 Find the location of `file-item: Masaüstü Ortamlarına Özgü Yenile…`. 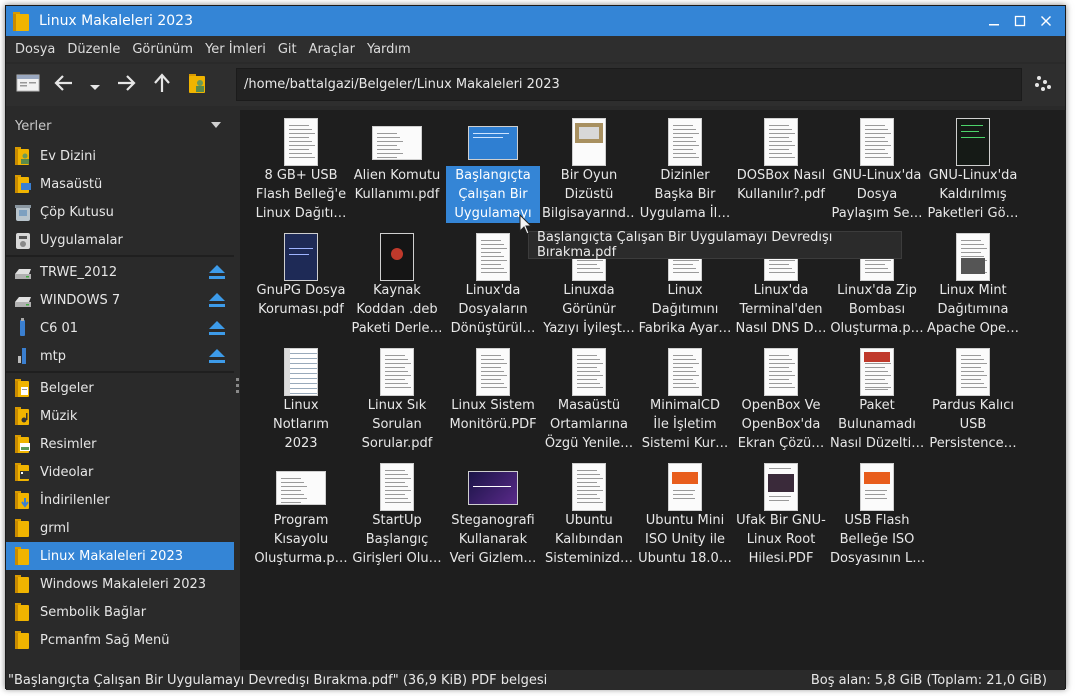

file-item: Masaüstü Ortamlarına Özgü Yenile… is located at coordinates (589, 400).